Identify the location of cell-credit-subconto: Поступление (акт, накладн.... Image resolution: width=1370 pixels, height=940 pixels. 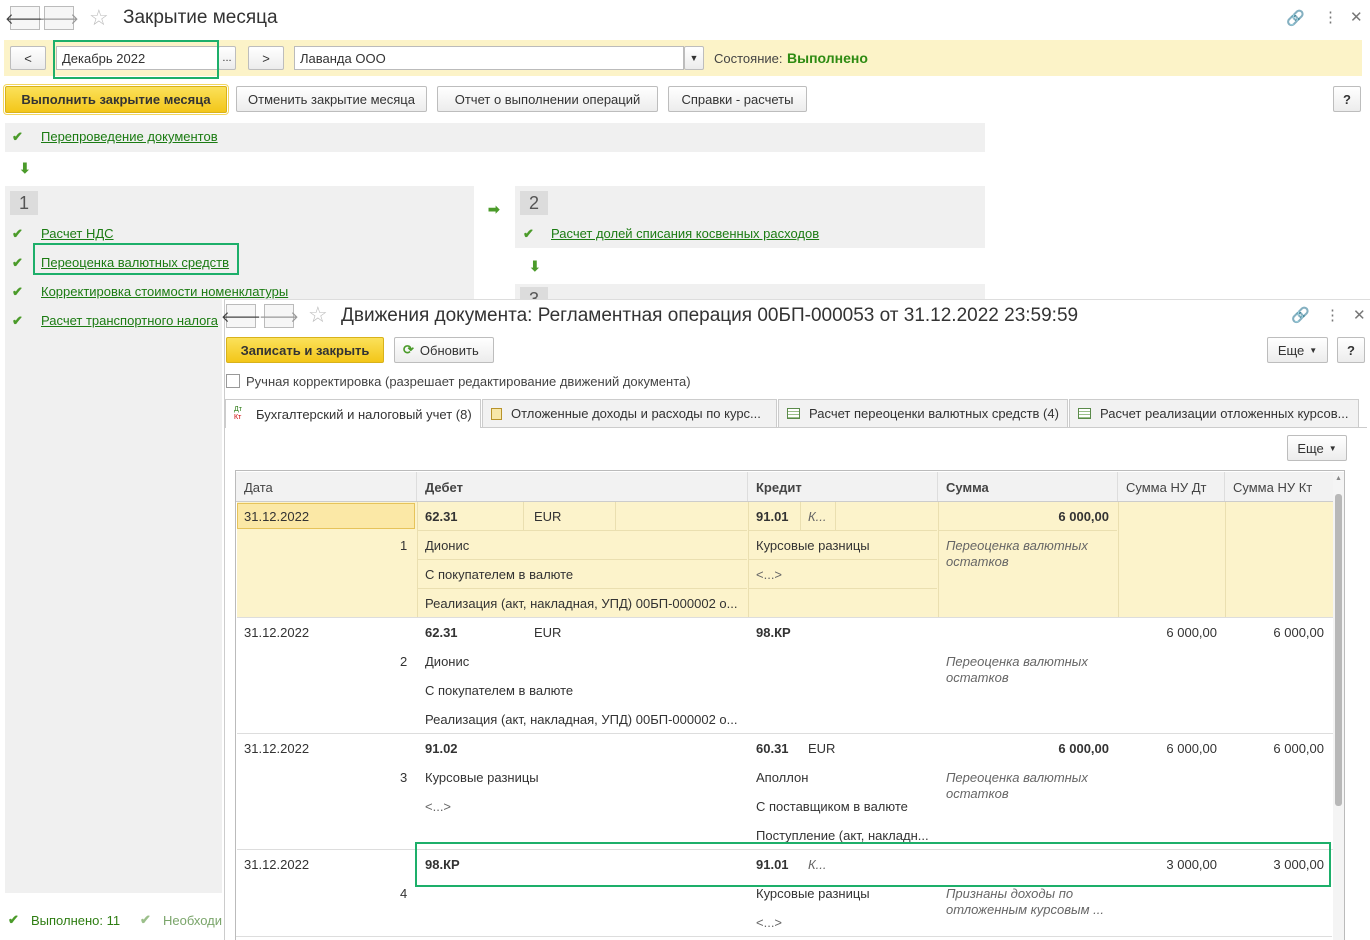
(842, 835).